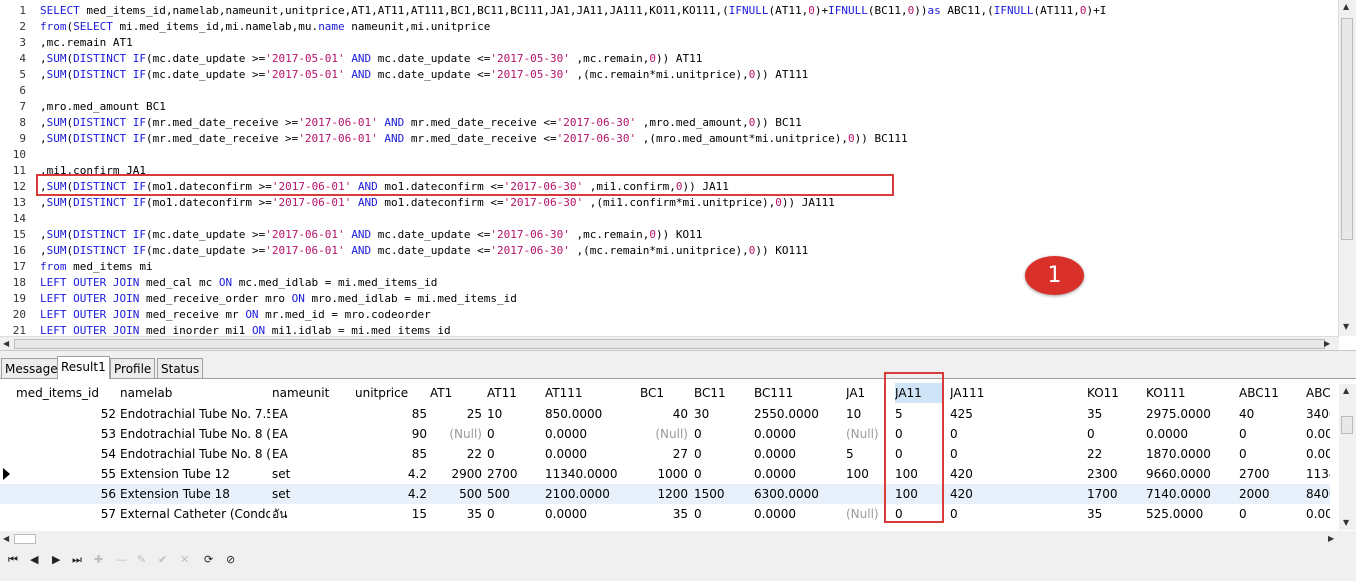  What do you see at coordinates (6, 343) in the screenshot?
I see `scroll-left-icon: ◀` at bounding box center [6, 343].